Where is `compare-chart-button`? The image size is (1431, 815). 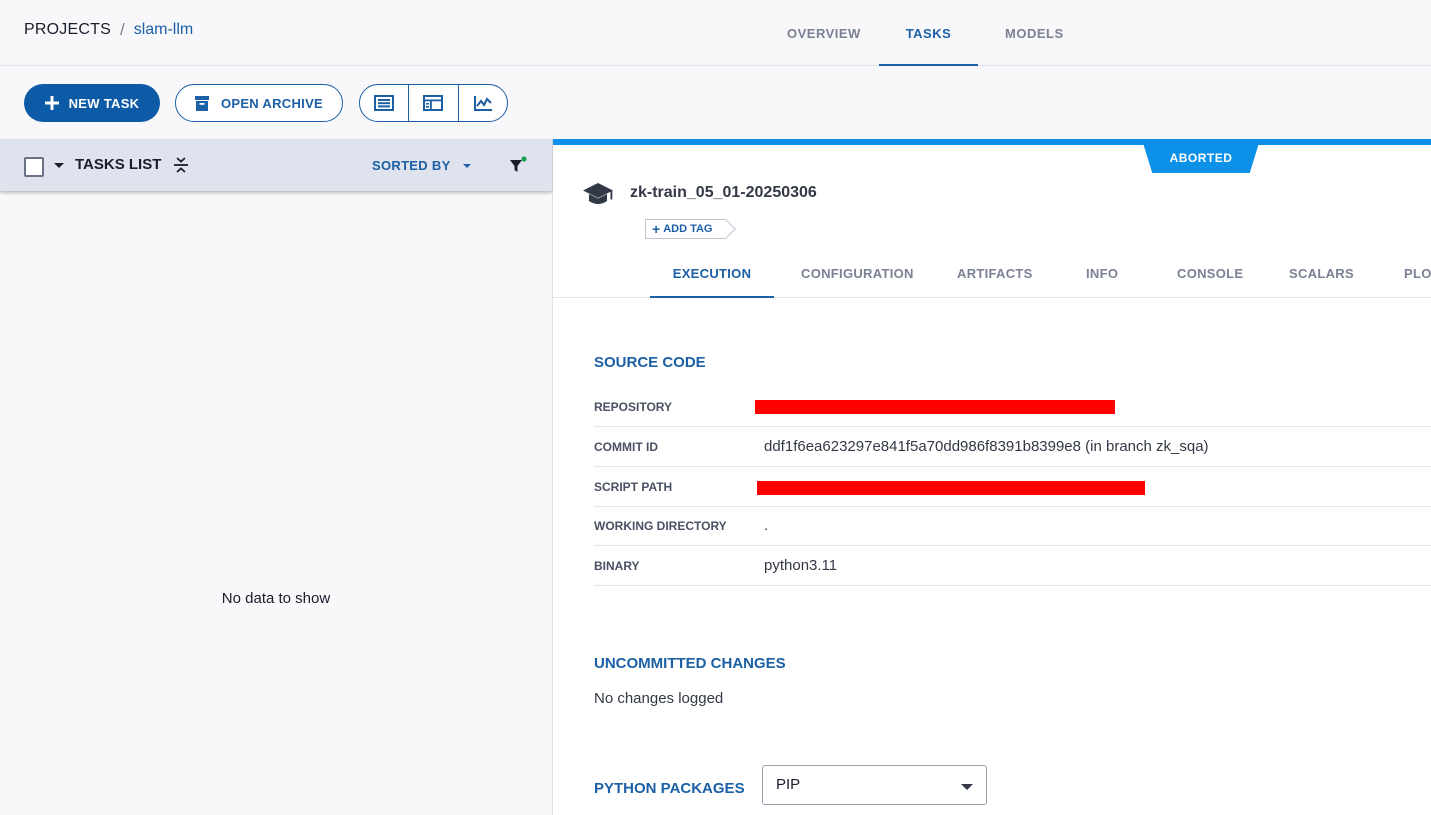 compare-chart-button is located at coordinates (482, 103).